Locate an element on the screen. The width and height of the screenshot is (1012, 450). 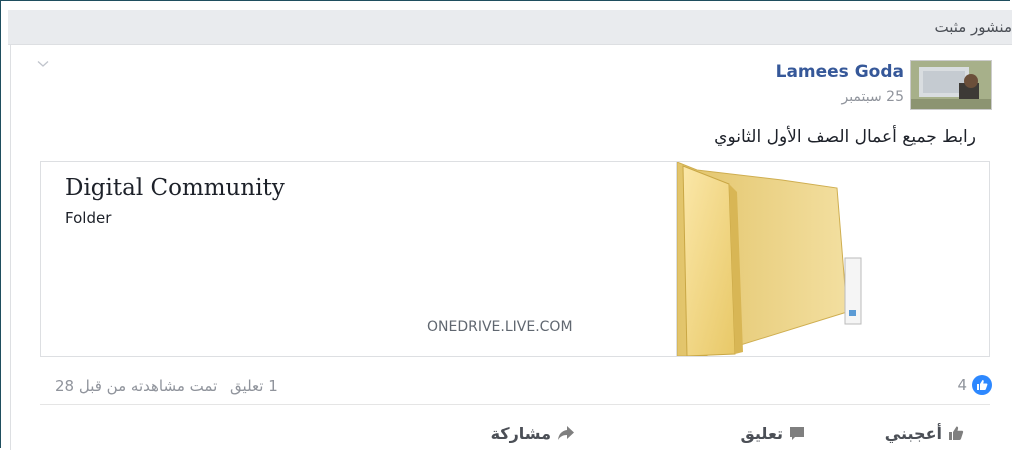
like-button: أعجبني is located at coordinates (924, 433).